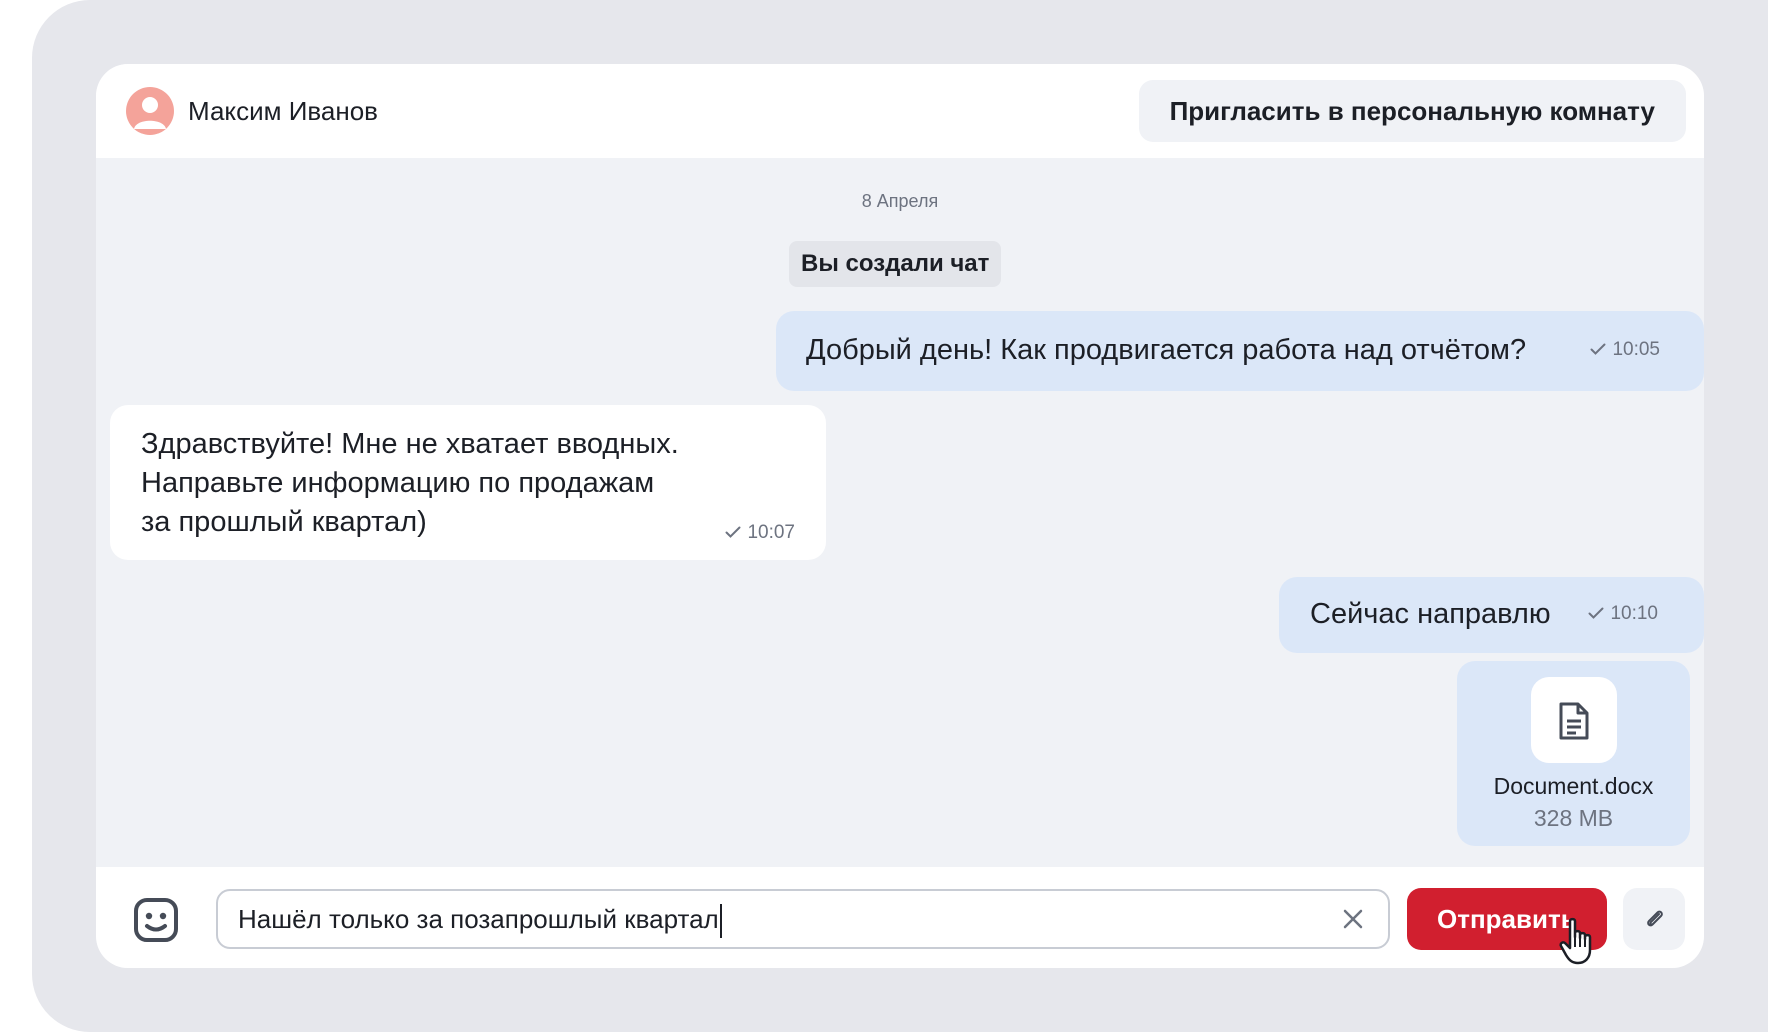  I want to click on system-message: Вы создали чат, so click(895, 264).